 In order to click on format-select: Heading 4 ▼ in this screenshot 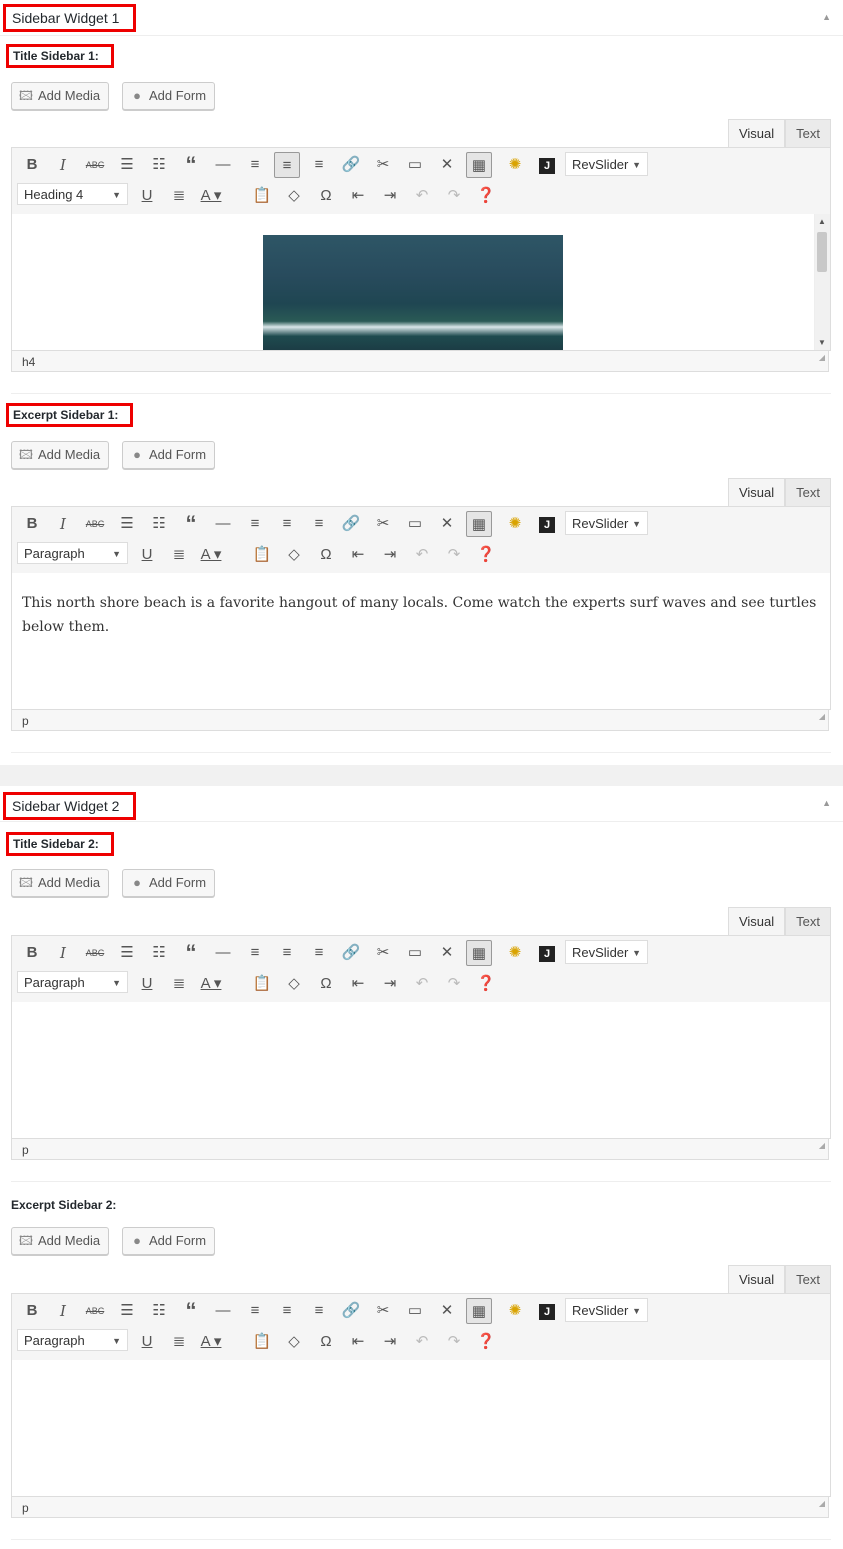, I will do `click(72, 194)`.